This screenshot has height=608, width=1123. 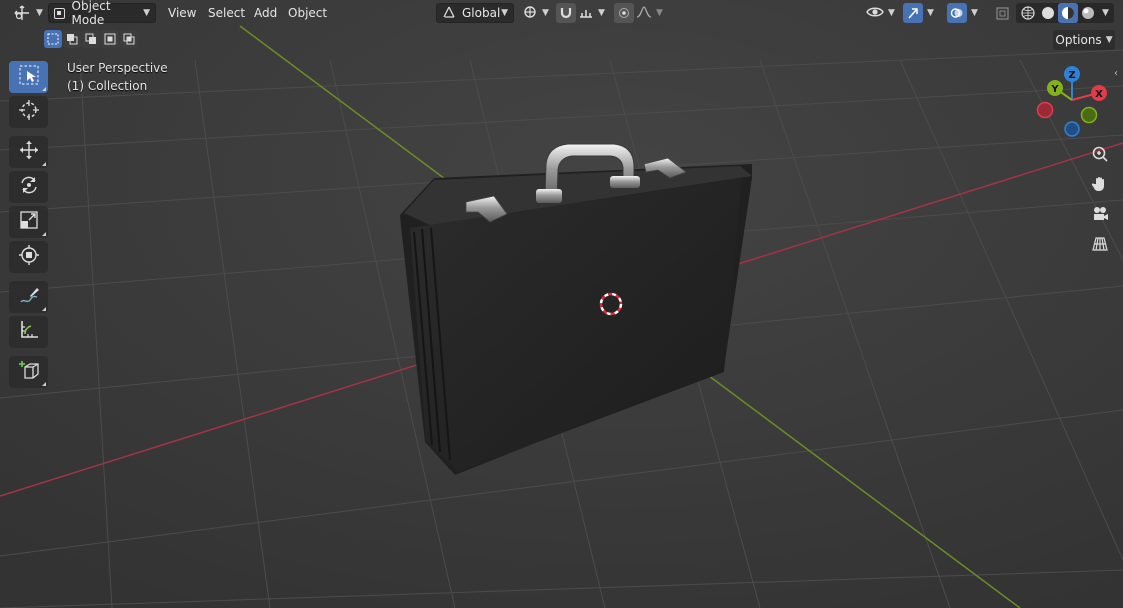 What do you see at coordinates (265, 13) in the screenshot?
I see `menu-add: Add` at bounding box center [265, 13].